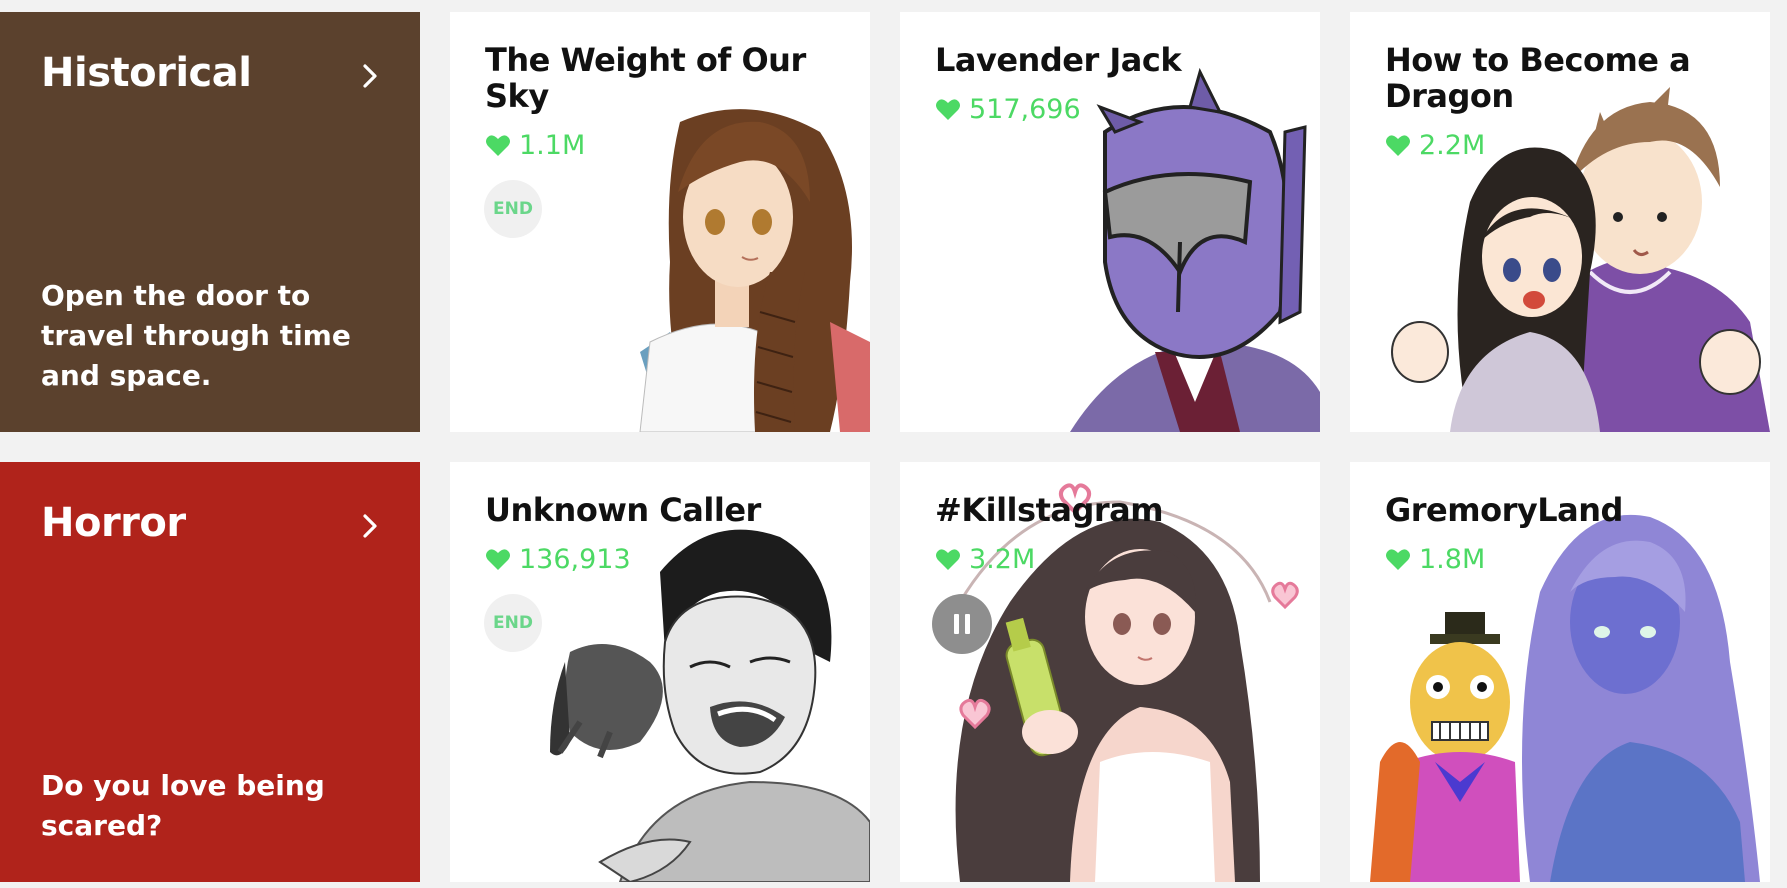 This screenshot has width=1787, height=888. Describe the element at coordinates (1025, 109) in the screenshot. I see `like-count-value: 517,696` at that location.